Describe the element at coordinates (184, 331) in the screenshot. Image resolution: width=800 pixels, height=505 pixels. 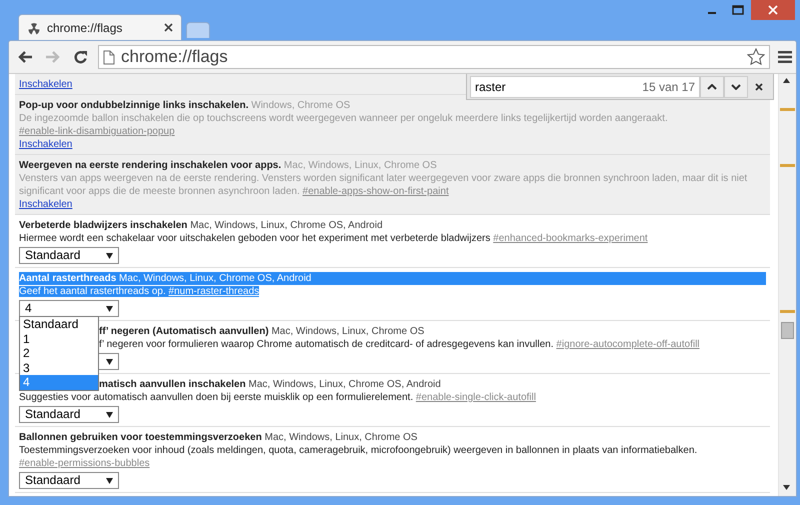
I see `experiment-title: ff’ negeren (Automatisch aanvullen)` at that location.